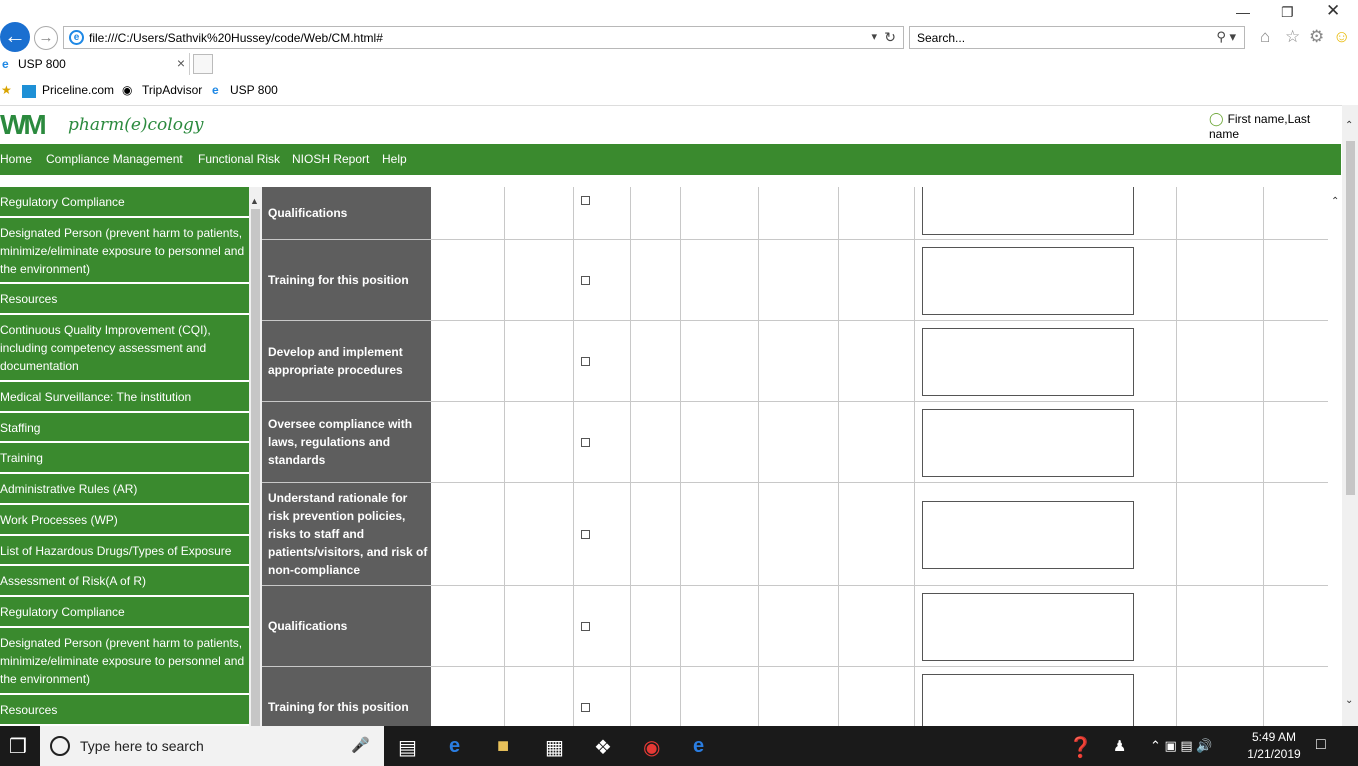 This screenshot has width=1358, height=766. What do you see at coordinates (454, 746) in the screenshot?
I see `edge-icon: e` at bounding box center [454, 746].